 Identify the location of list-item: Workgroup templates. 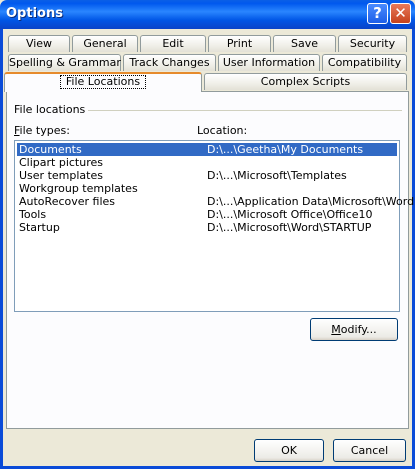
(207, 188).